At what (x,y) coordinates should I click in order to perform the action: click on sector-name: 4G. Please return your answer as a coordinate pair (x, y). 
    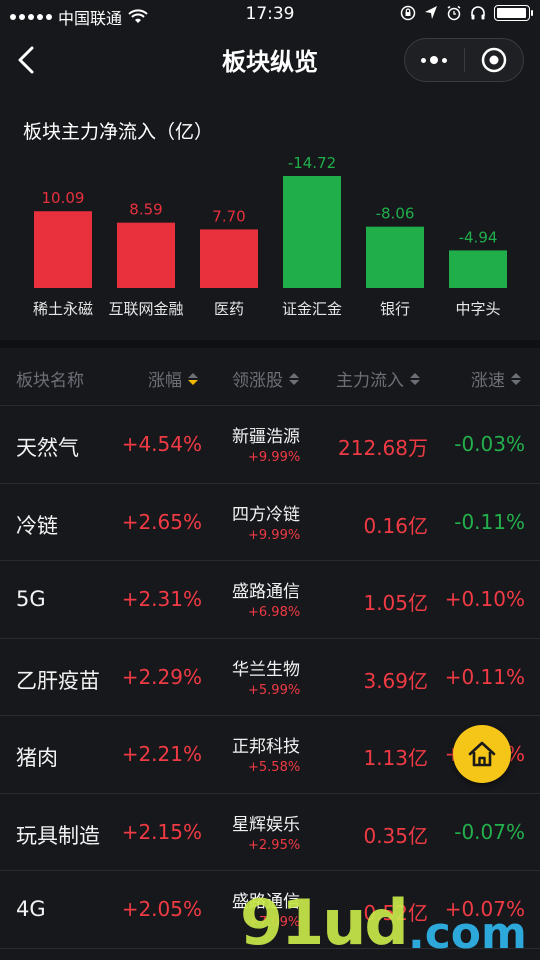
    Looking at the image, I should click on (31, 909).